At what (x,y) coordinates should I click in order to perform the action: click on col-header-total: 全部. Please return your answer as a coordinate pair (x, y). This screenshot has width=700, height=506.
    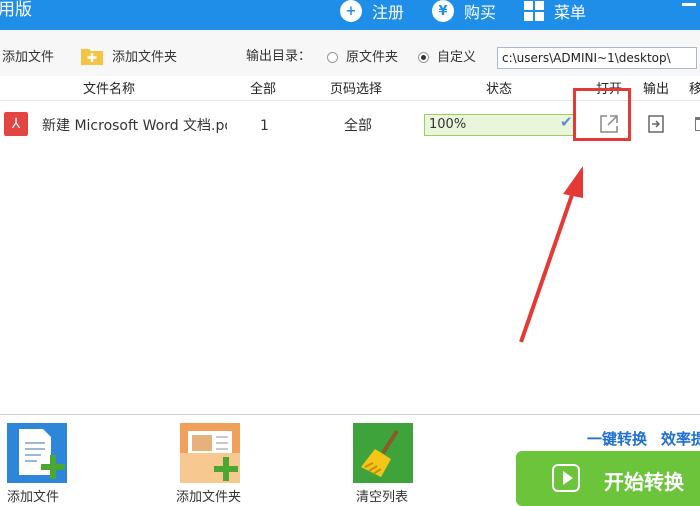
    Looking at the image, I should click on (263, 89).